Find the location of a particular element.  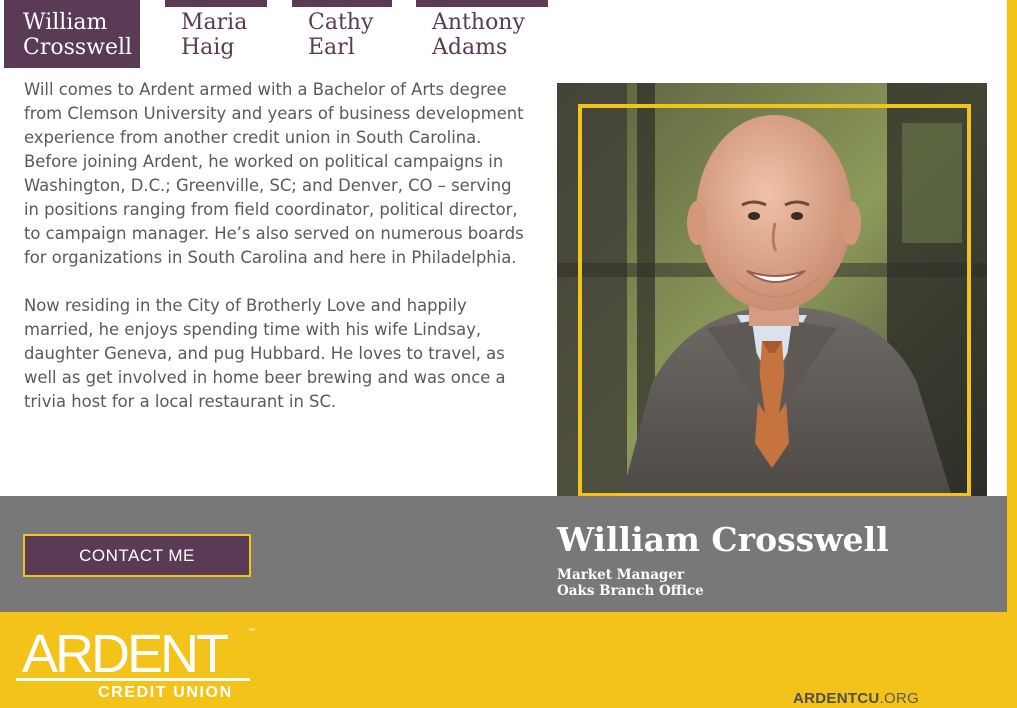

ardent-logo: ARDENT ™ CREDIT UNION is located at coordinates (138, 665).